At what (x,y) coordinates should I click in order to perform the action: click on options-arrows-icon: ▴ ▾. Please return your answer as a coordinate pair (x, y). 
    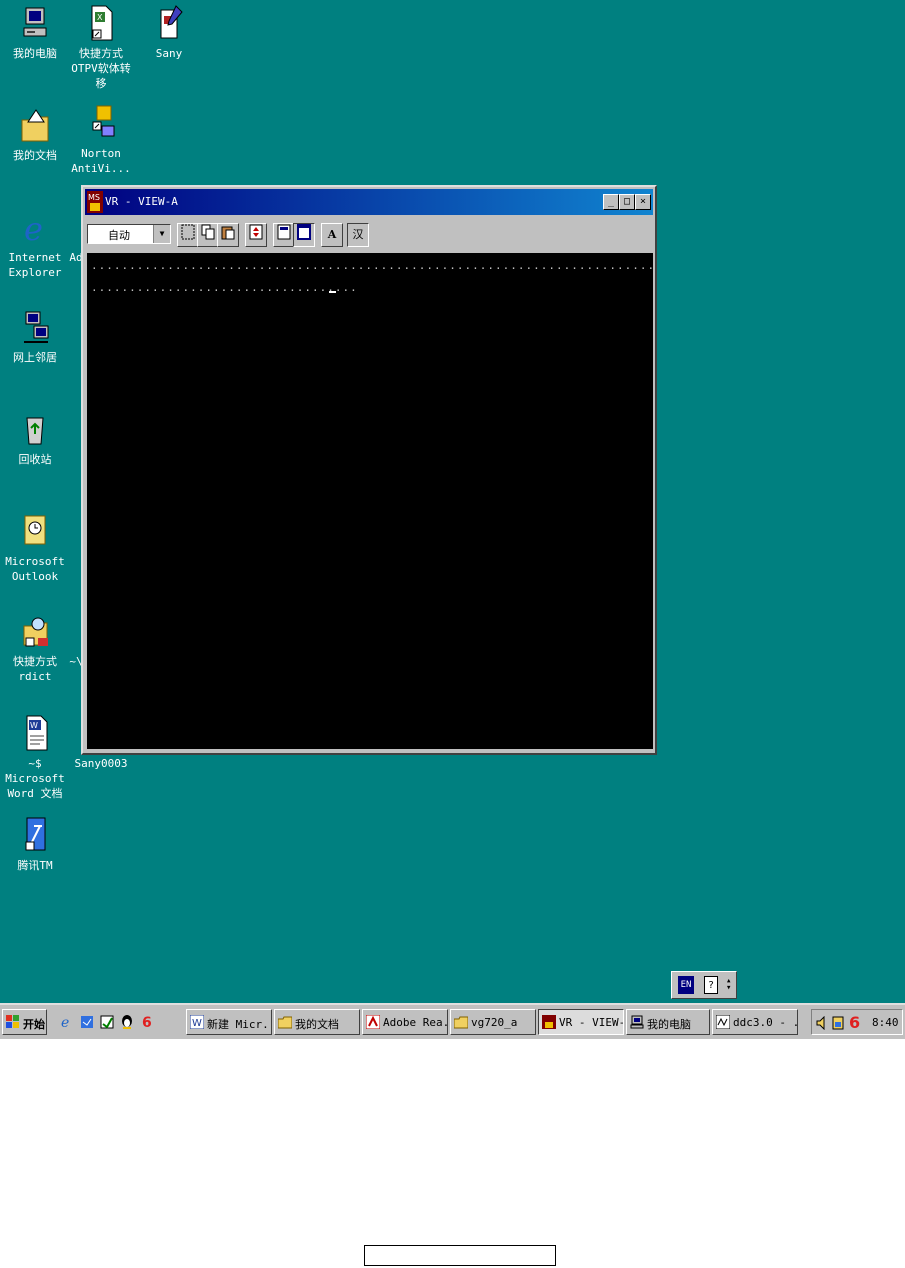
    Looking at the image, I should click on (728, 985).